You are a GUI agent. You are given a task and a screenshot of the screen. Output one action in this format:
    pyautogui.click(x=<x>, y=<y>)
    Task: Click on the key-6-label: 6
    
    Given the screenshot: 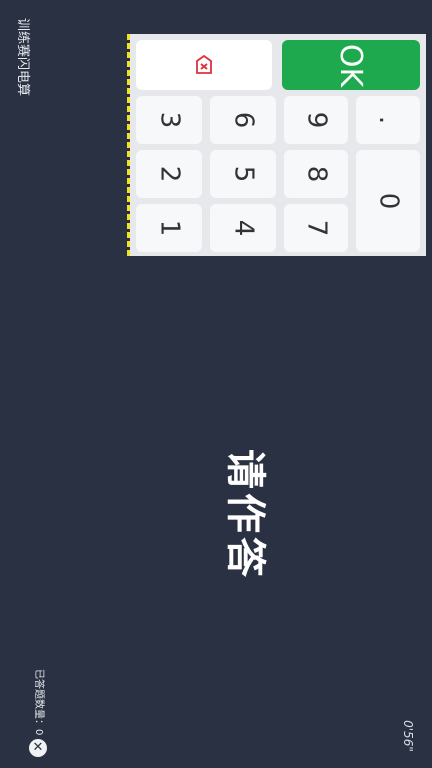 What is the action you would take?
    pyautogui.click(x=242, y=120)
    